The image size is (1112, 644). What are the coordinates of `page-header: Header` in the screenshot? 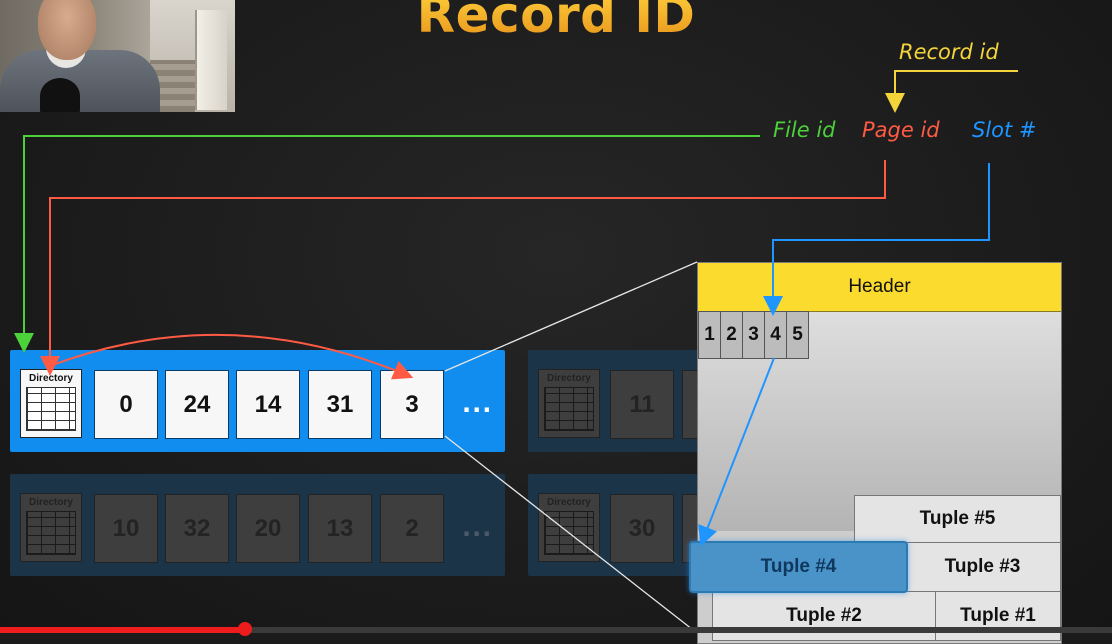 It's located at (879, 287).